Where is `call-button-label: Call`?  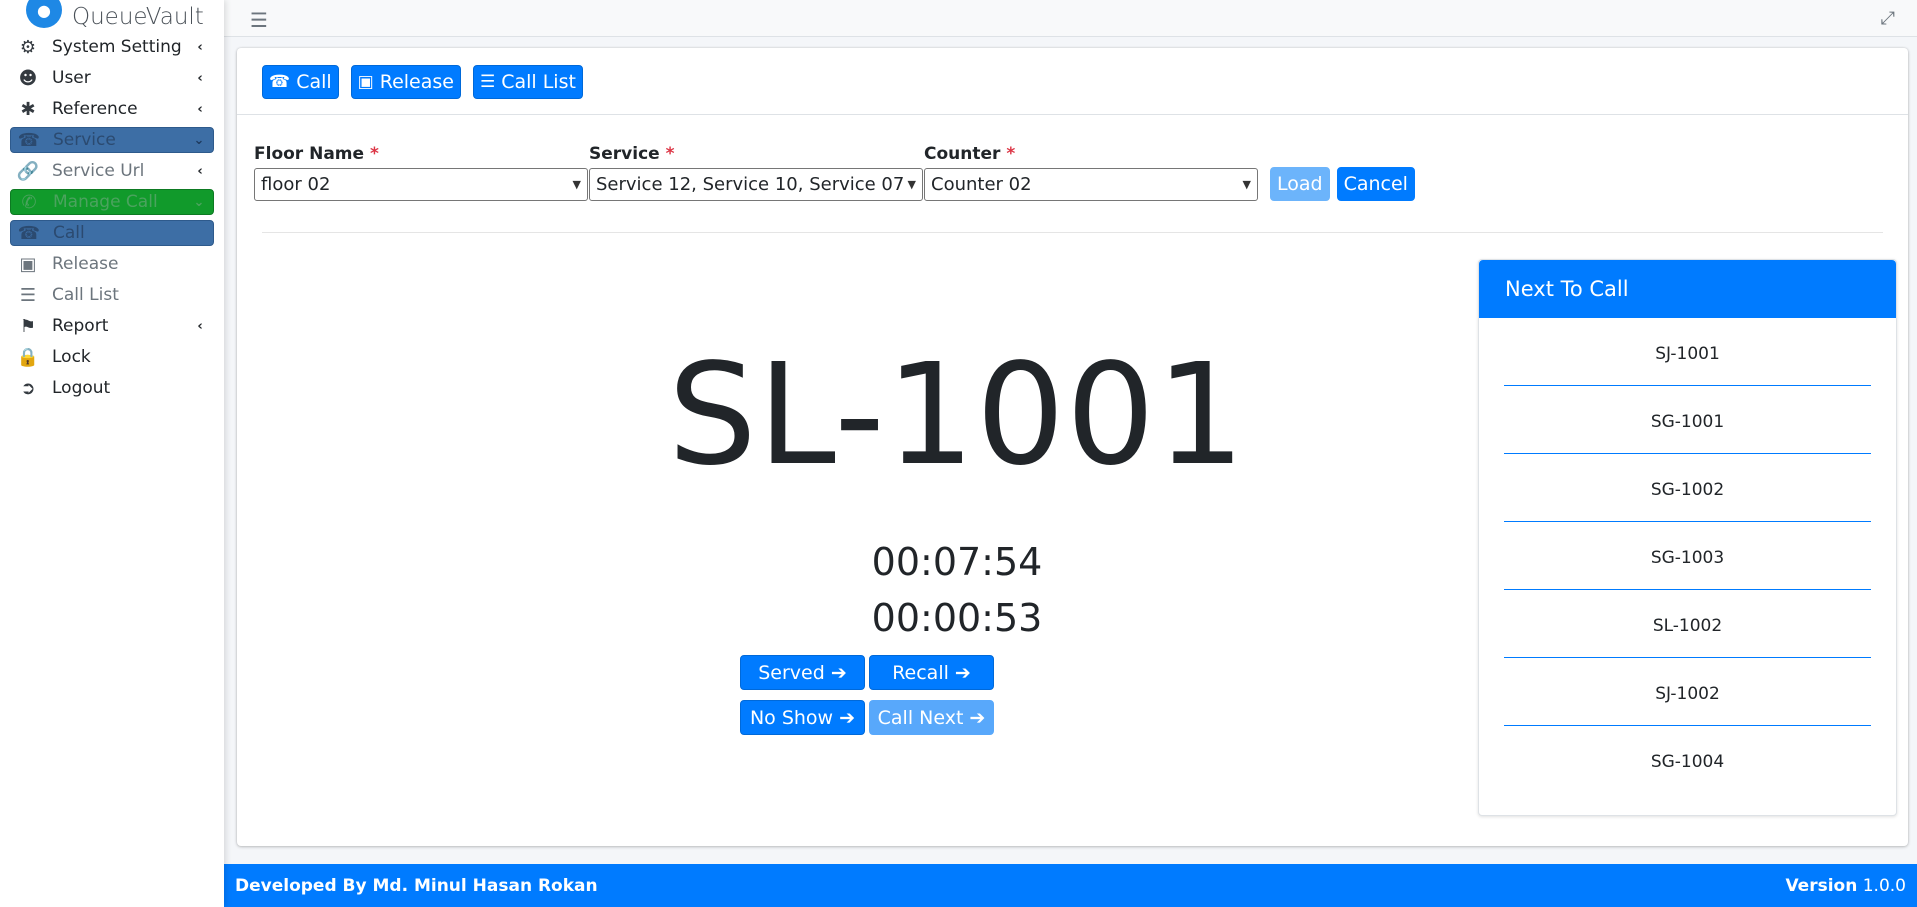 call-button-label: Call is located at coordinates (314, 82).